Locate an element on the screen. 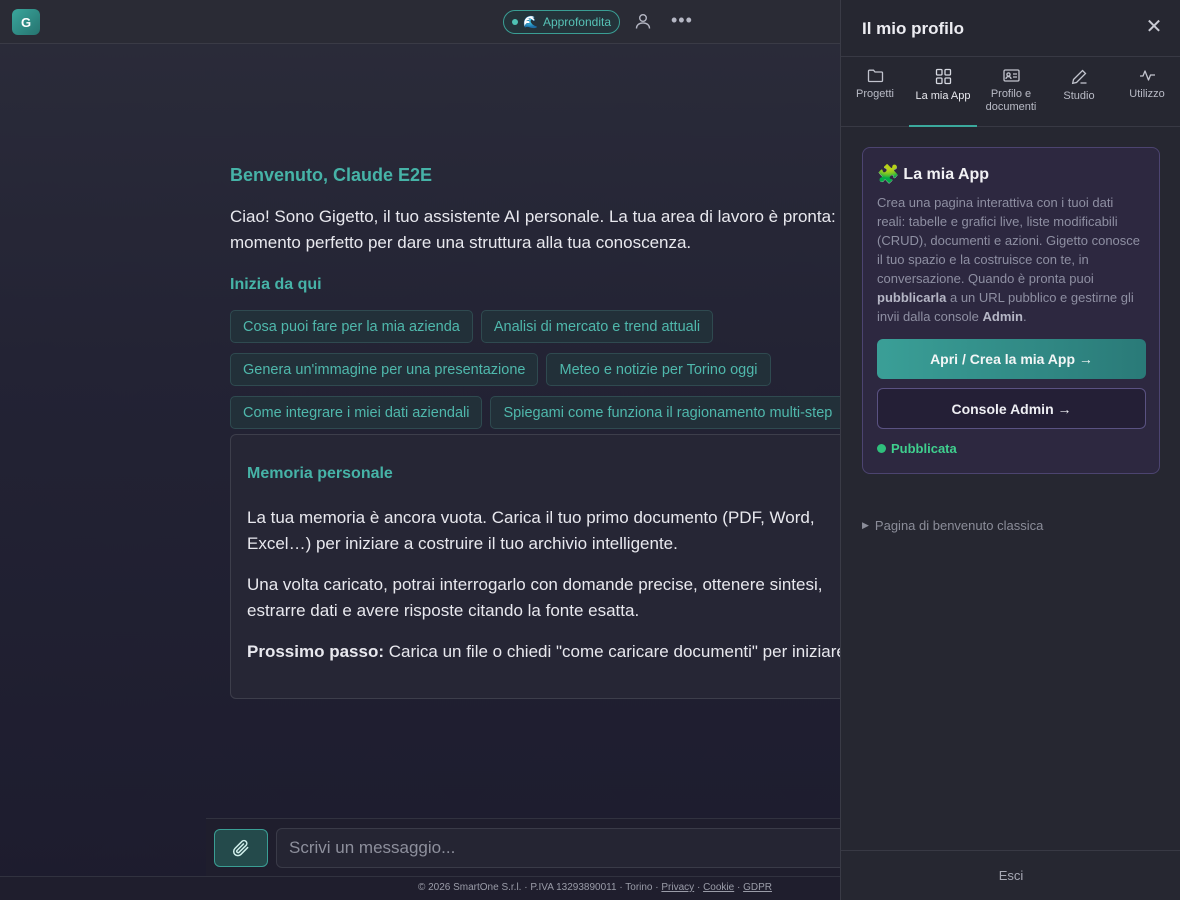 Image resolution: width=1180 pixels, height=900 pixels. mode-selector: 🌊 Approfondita is located at coordinates (562, 22).